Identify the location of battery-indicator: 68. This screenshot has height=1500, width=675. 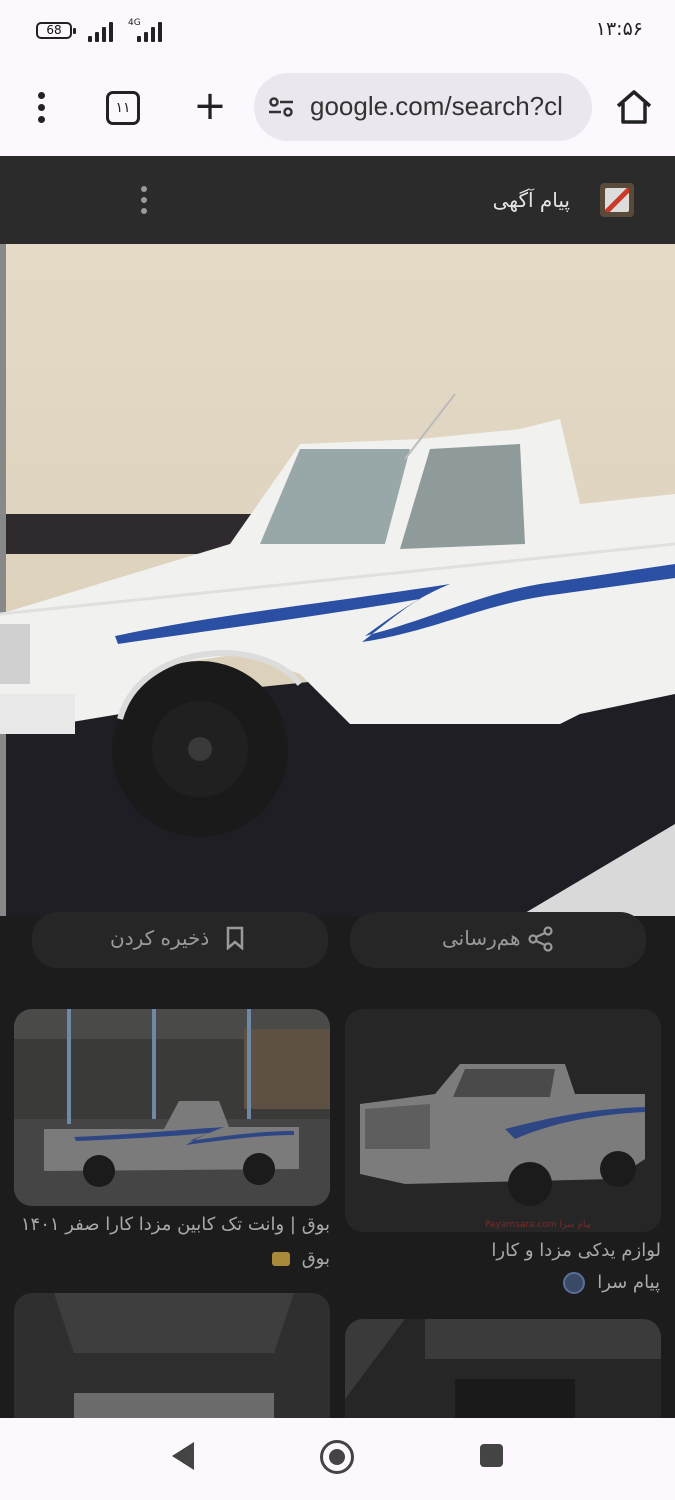
(56, 30).